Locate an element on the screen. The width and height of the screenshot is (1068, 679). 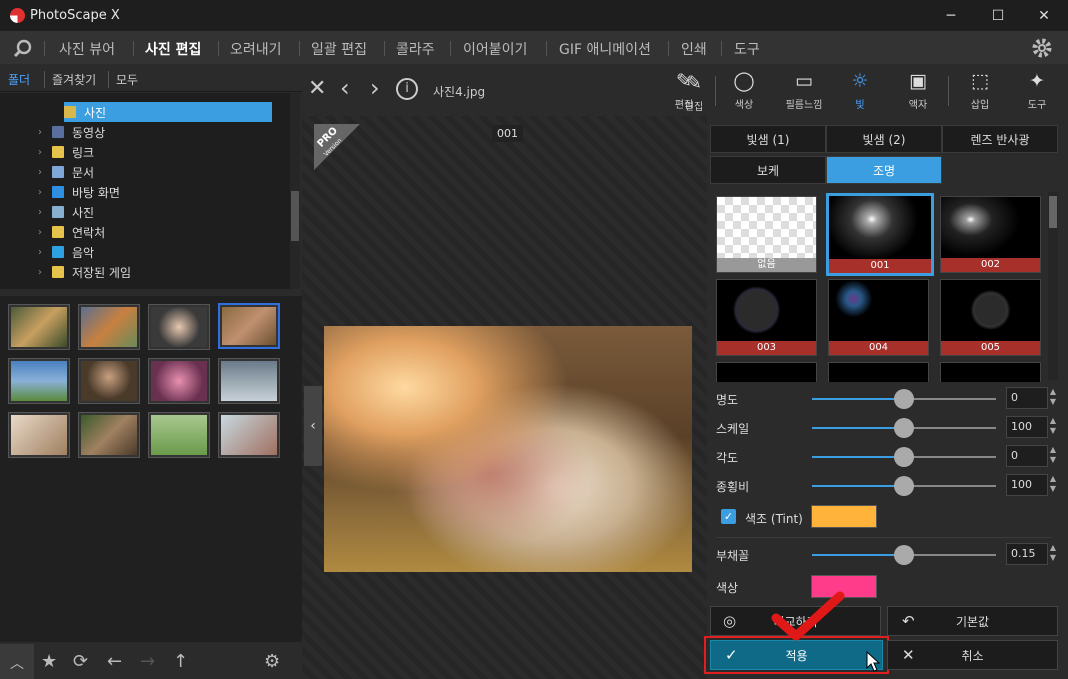
thumbnail-selected is located at coordinates (249, 326).